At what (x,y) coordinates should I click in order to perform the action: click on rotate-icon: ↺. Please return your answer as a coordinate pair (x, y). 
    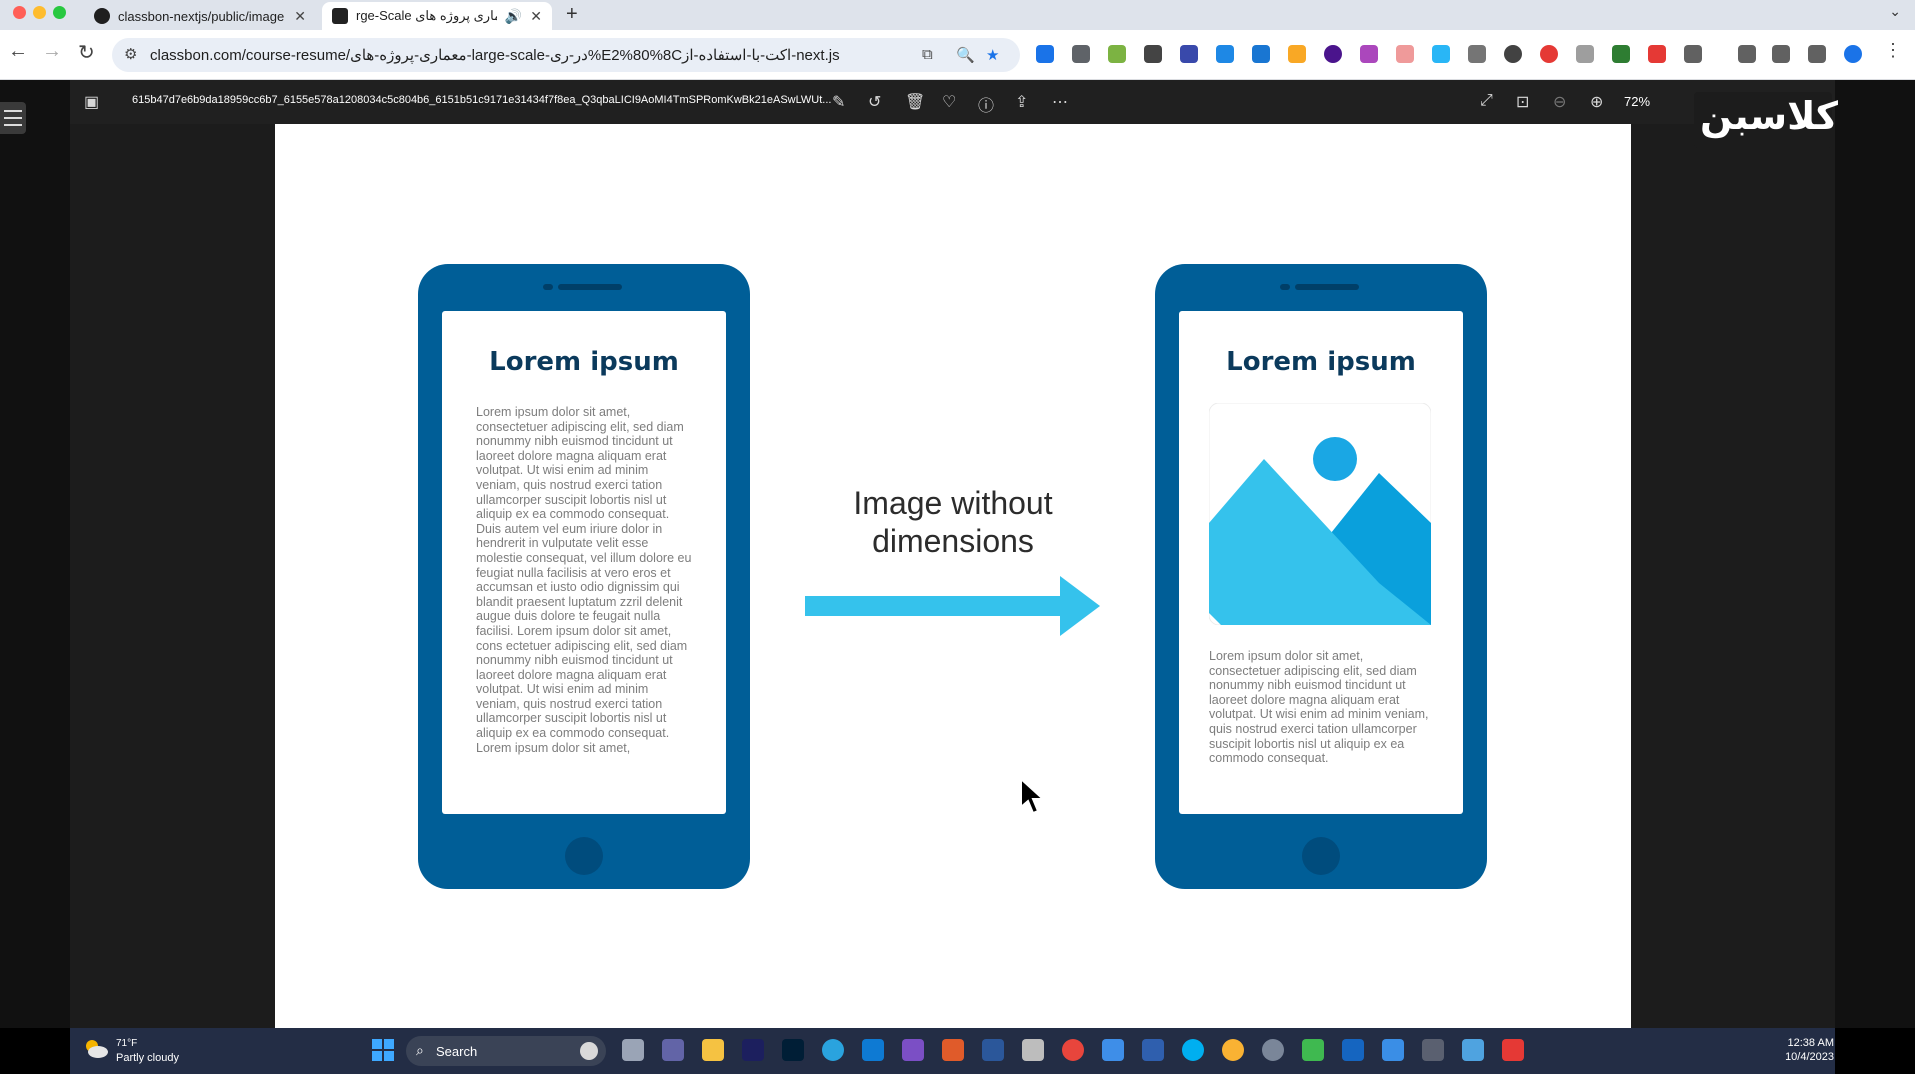
    Looking at the image, I should click on (874, 102).